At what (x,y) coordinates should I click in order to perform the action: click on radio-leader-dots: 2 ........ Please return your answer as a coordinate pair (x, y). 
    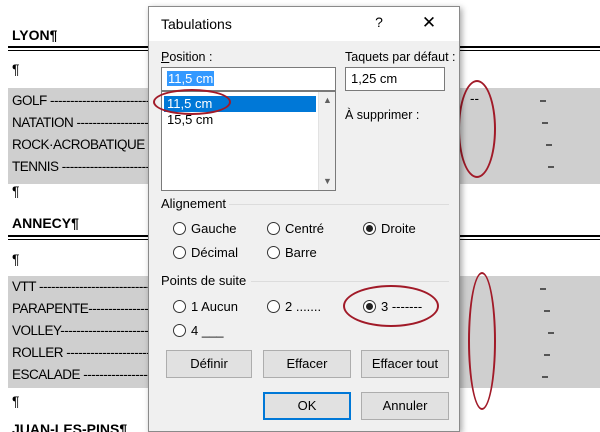
    Looking at the image, I should click on (294, 306).